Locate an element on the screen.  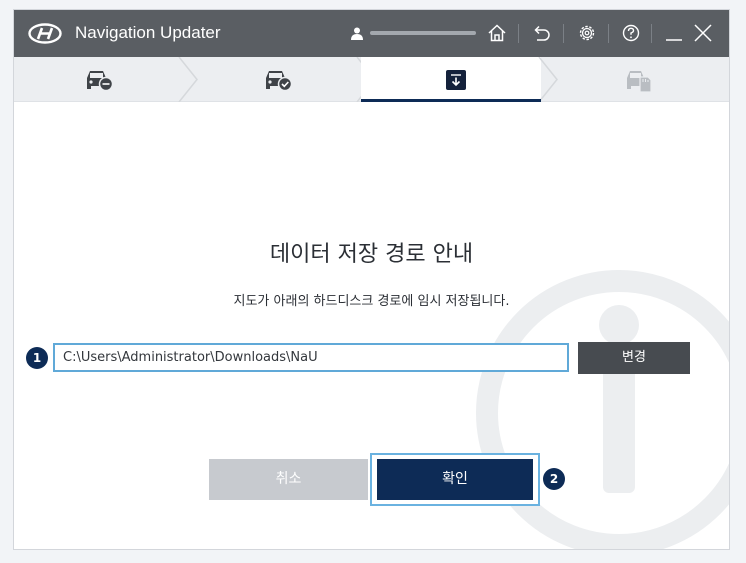
help-icon is located at coordinates (631, 33).